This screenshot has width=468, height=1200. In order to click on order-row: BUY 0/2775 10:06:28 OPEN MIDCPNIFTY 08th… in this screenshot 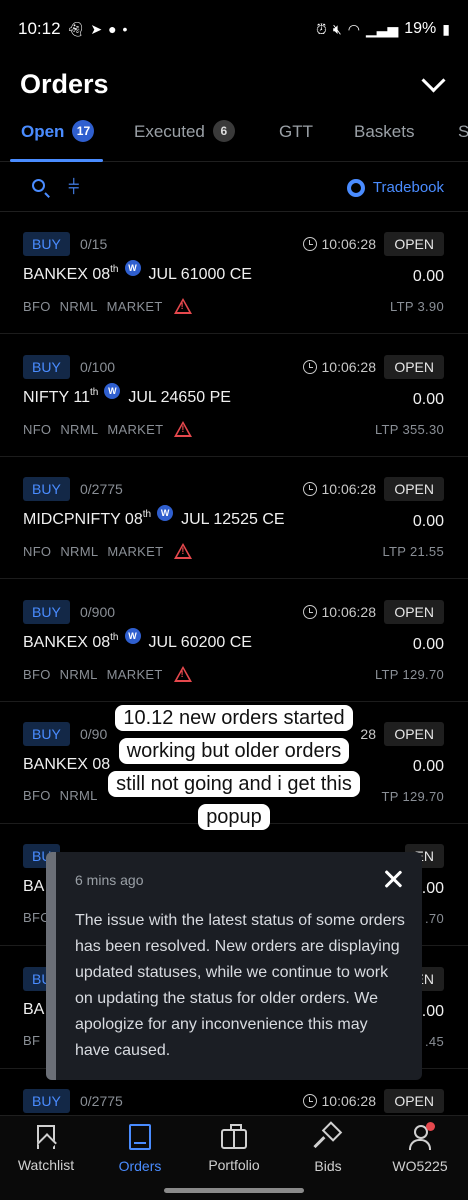, I will do `click(234, 518)`.